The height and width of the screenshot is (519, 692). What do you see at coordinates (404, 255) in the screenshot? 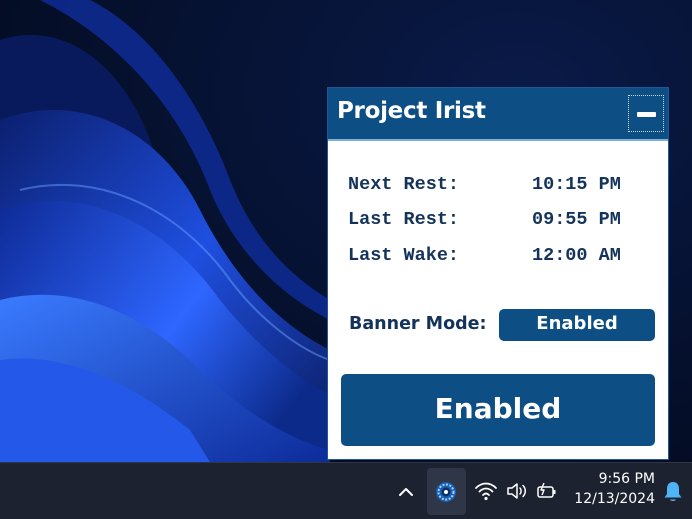
I see `last-wake-label: Last Wake:` at bounding box center [404, 255].